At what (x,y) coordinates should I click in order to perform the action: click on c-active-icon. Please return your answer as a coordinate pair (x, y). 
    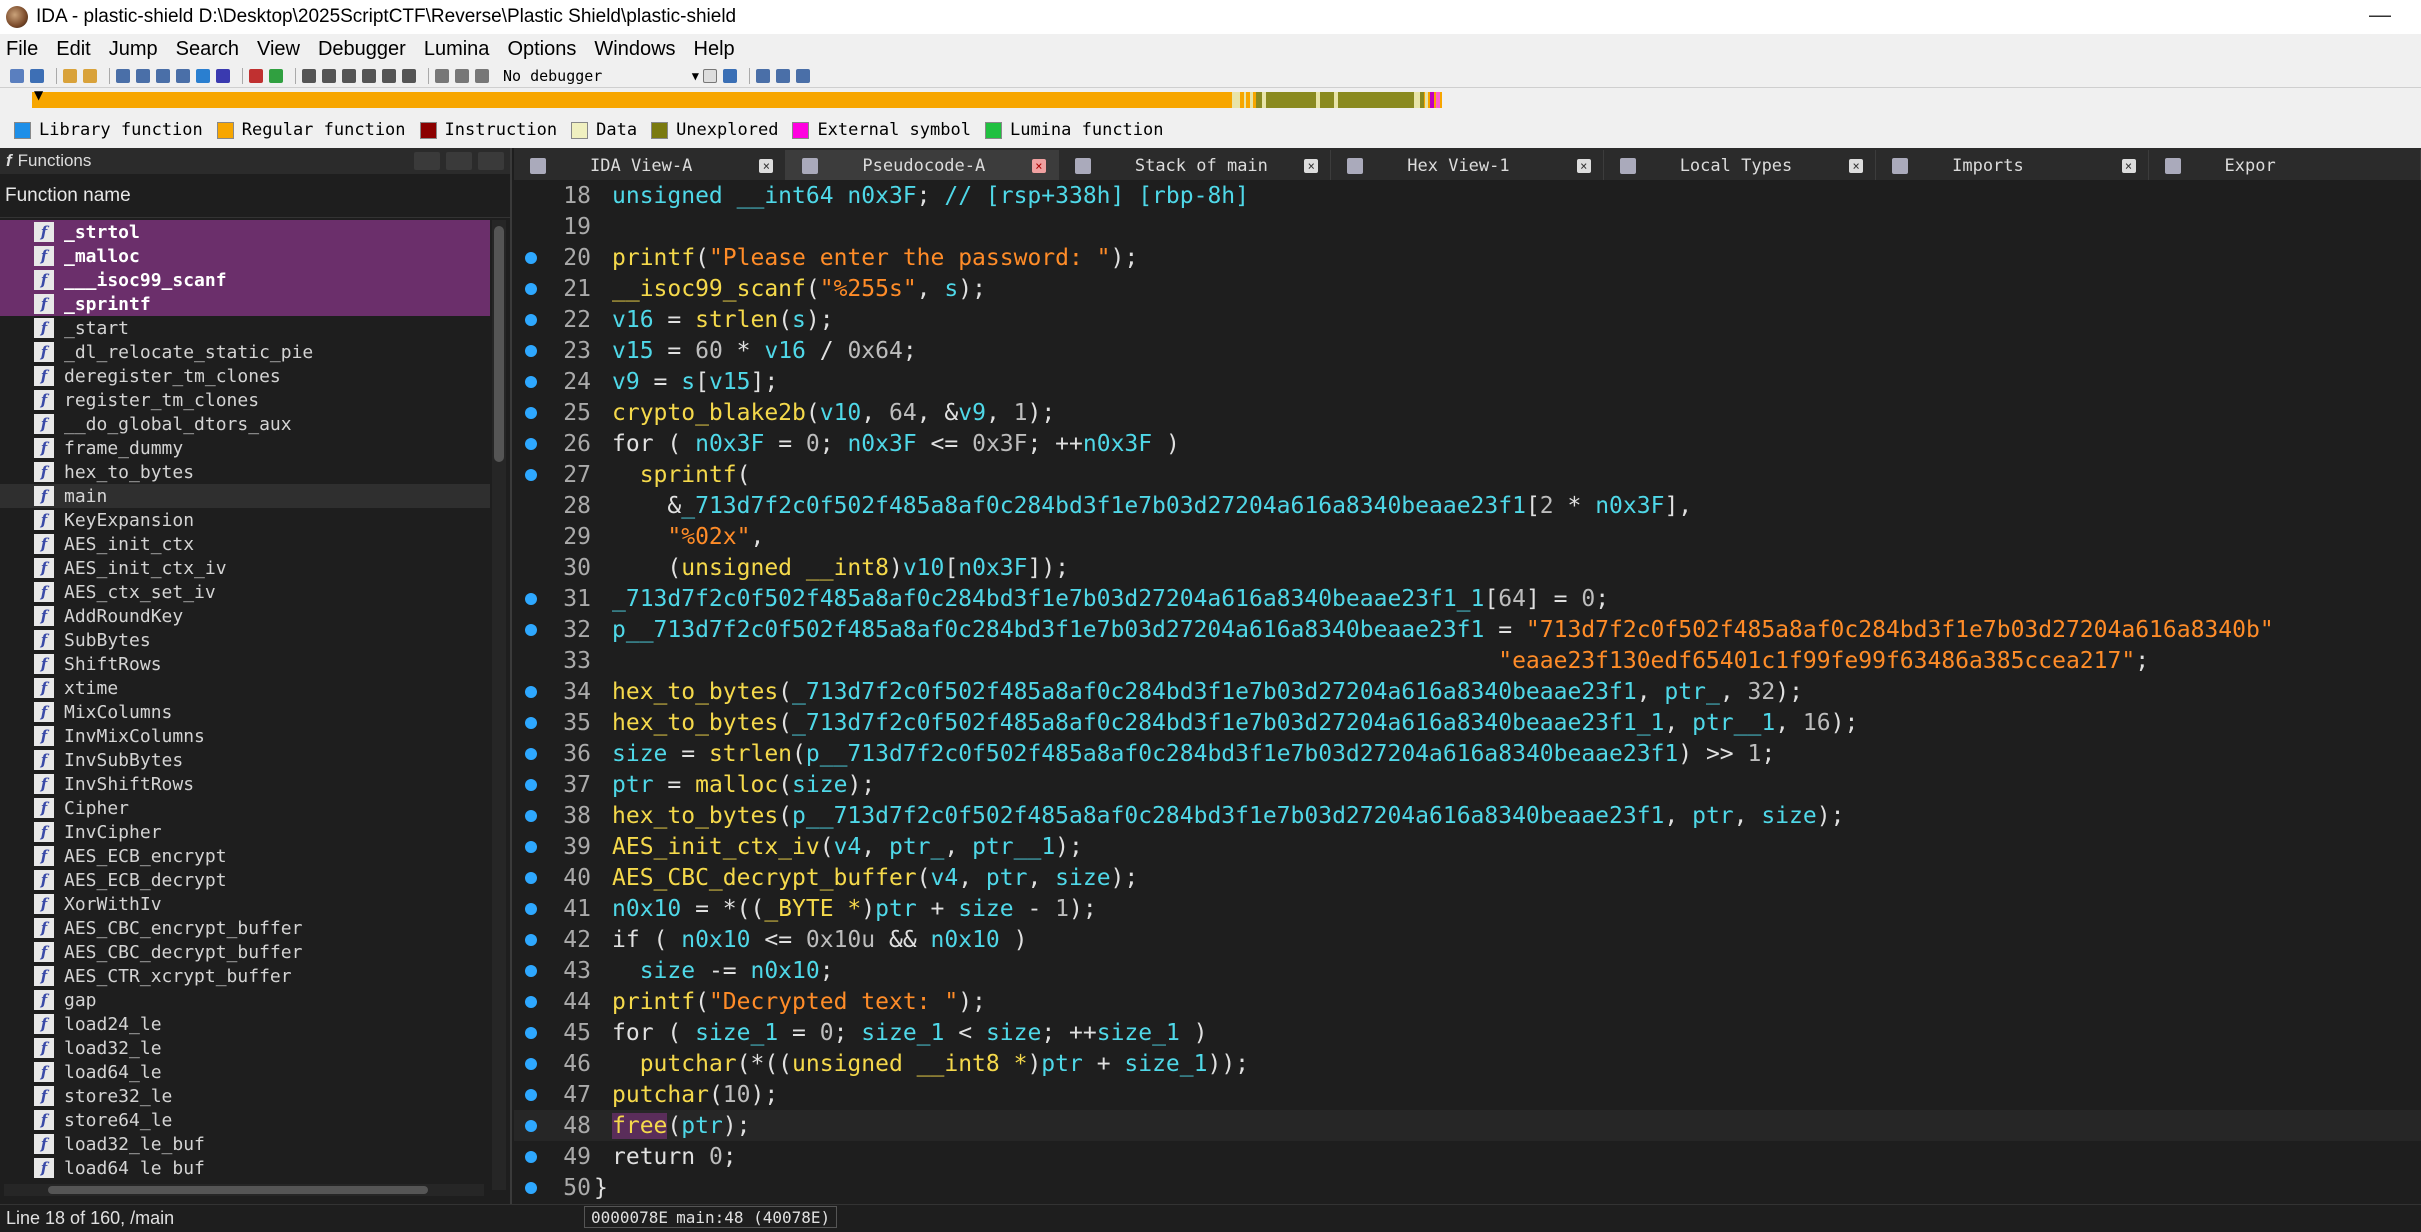
    Looking at the image, I should click on (730, 75).